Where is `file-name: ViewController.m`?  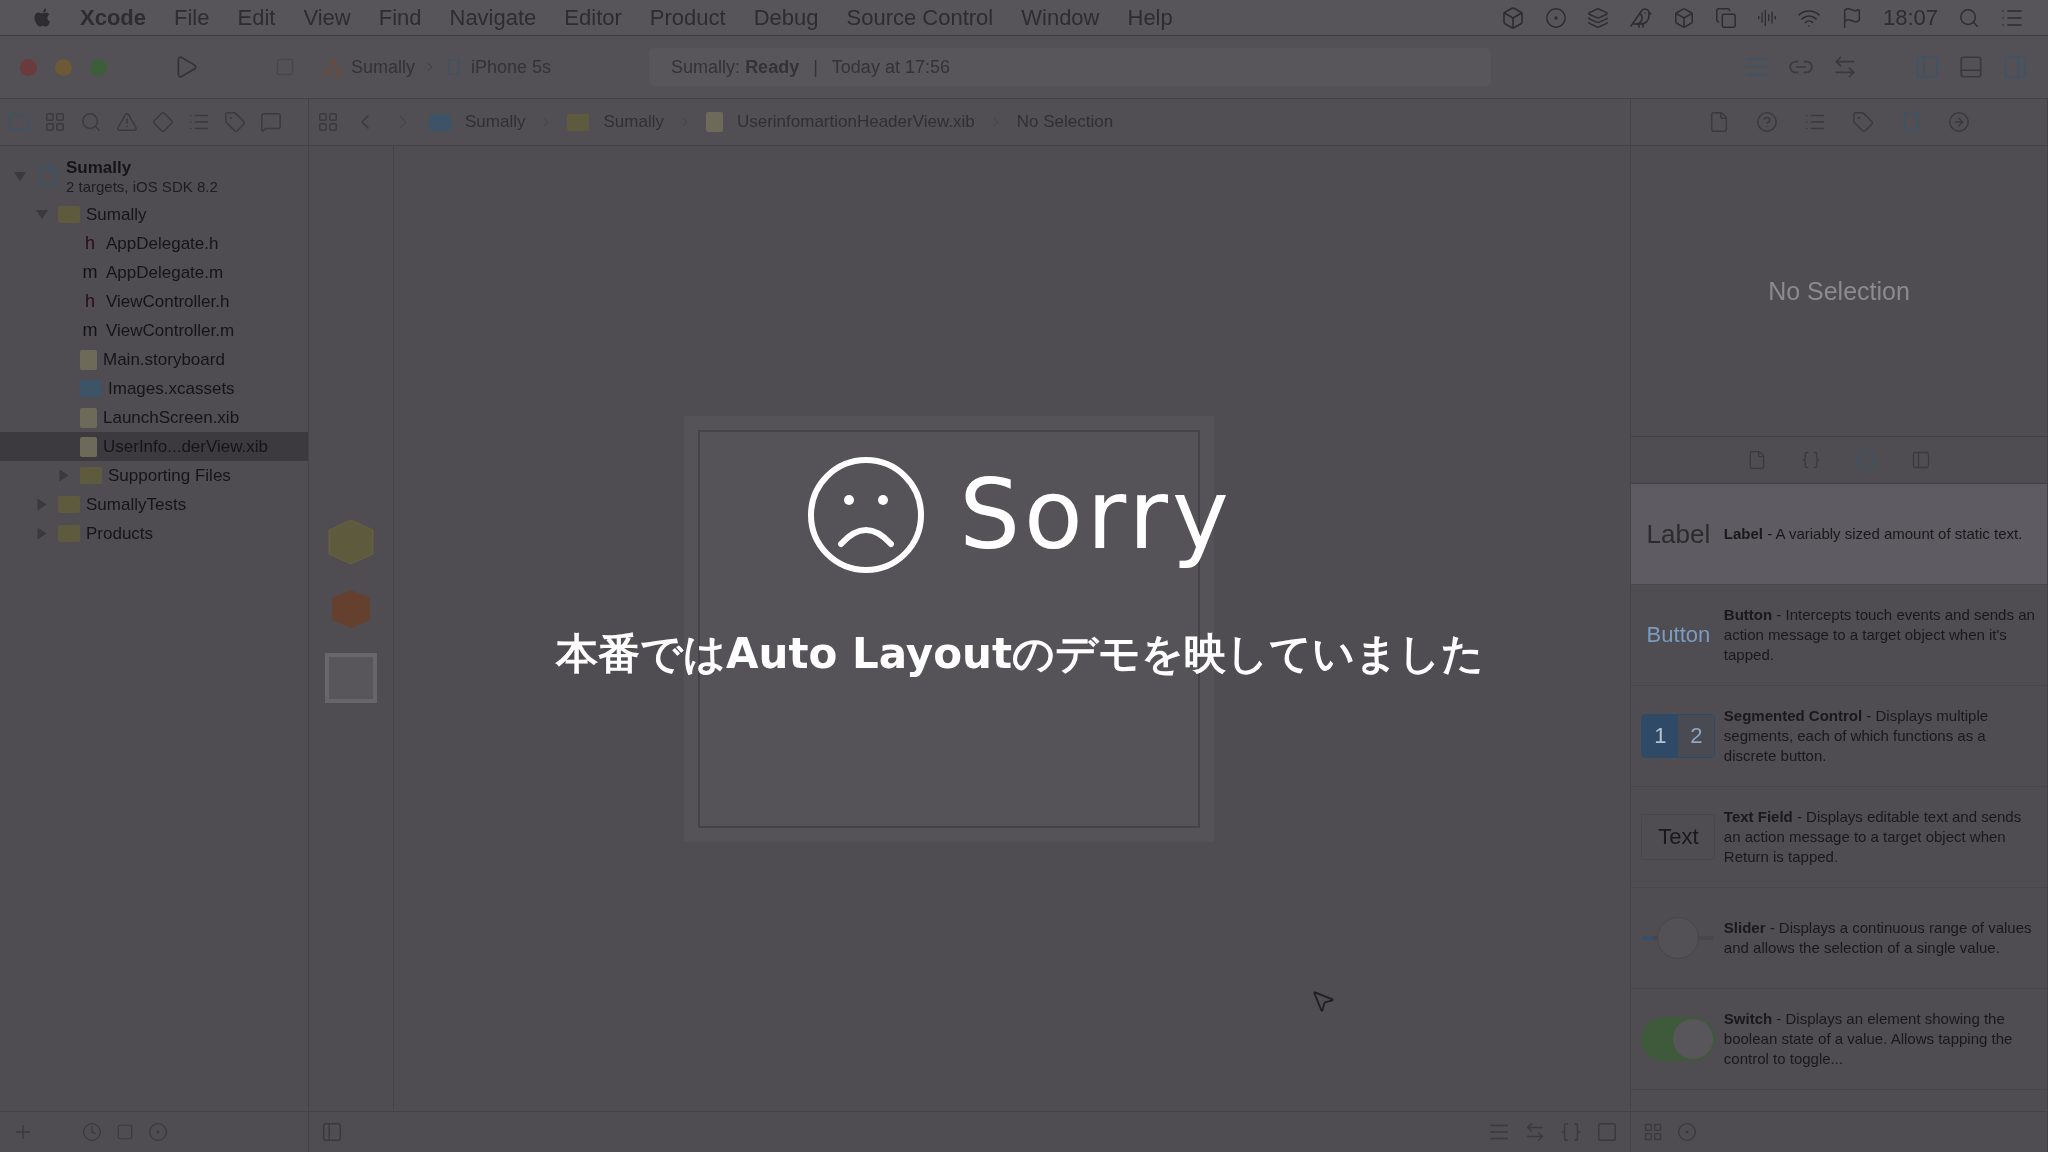 file-name: ViewController.m is located at coordinates (170, 330).